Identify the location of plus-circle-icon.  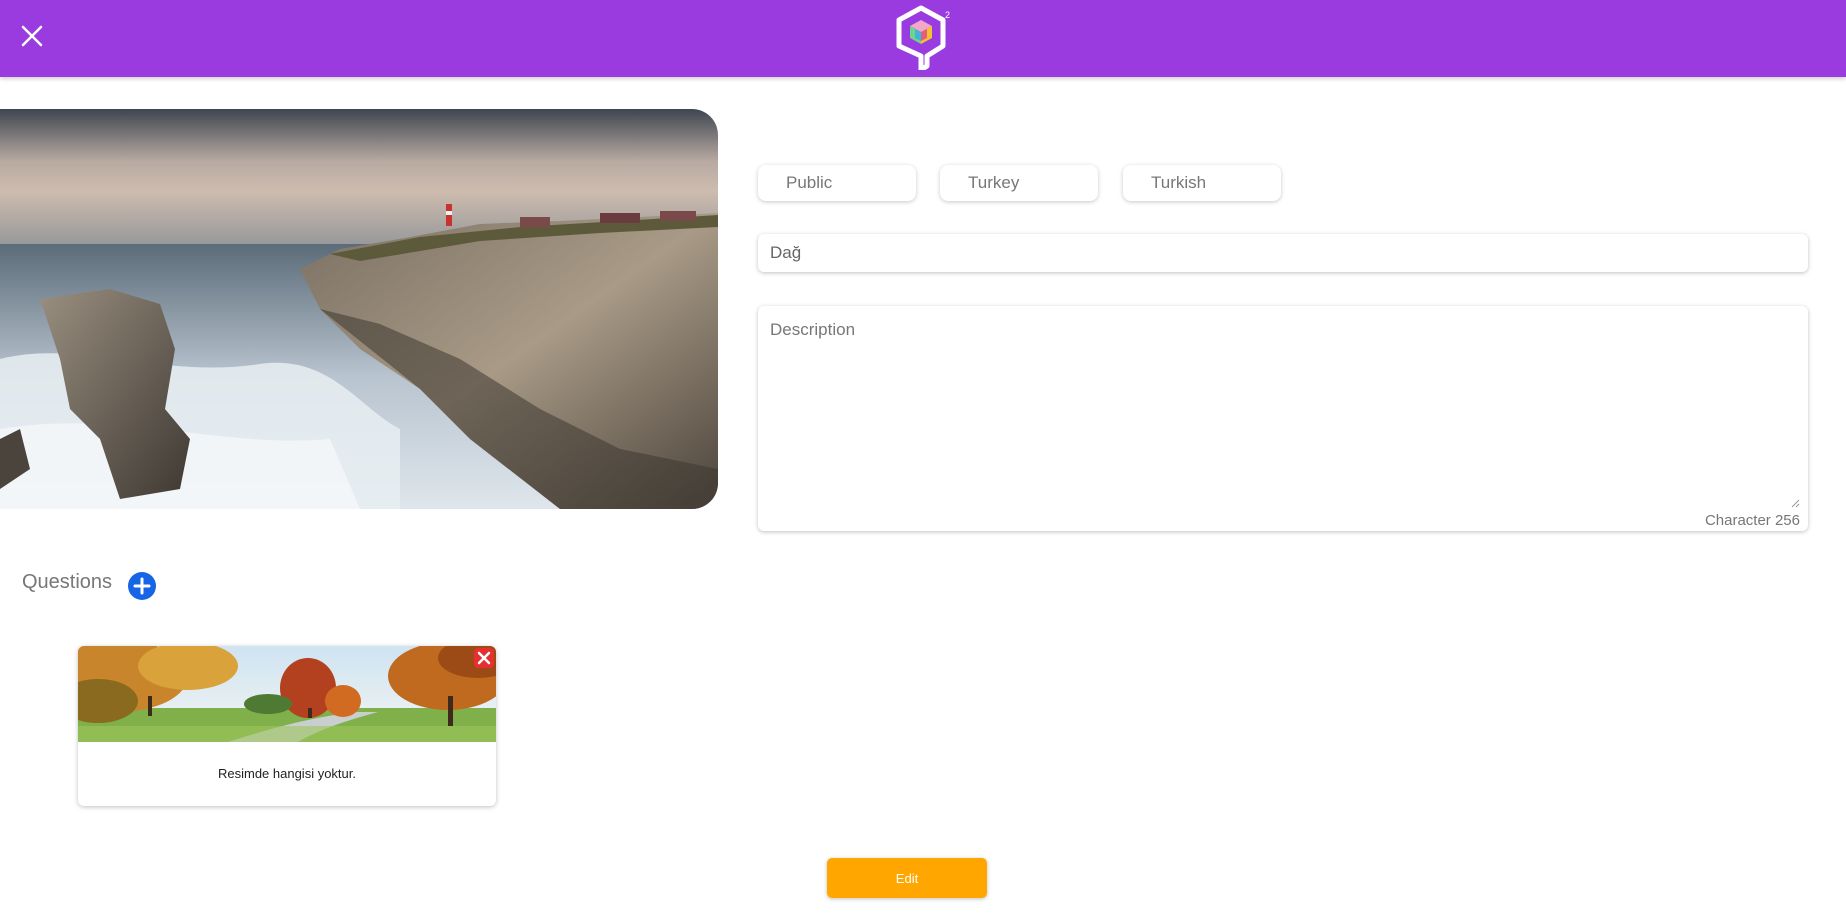
(142, 586).